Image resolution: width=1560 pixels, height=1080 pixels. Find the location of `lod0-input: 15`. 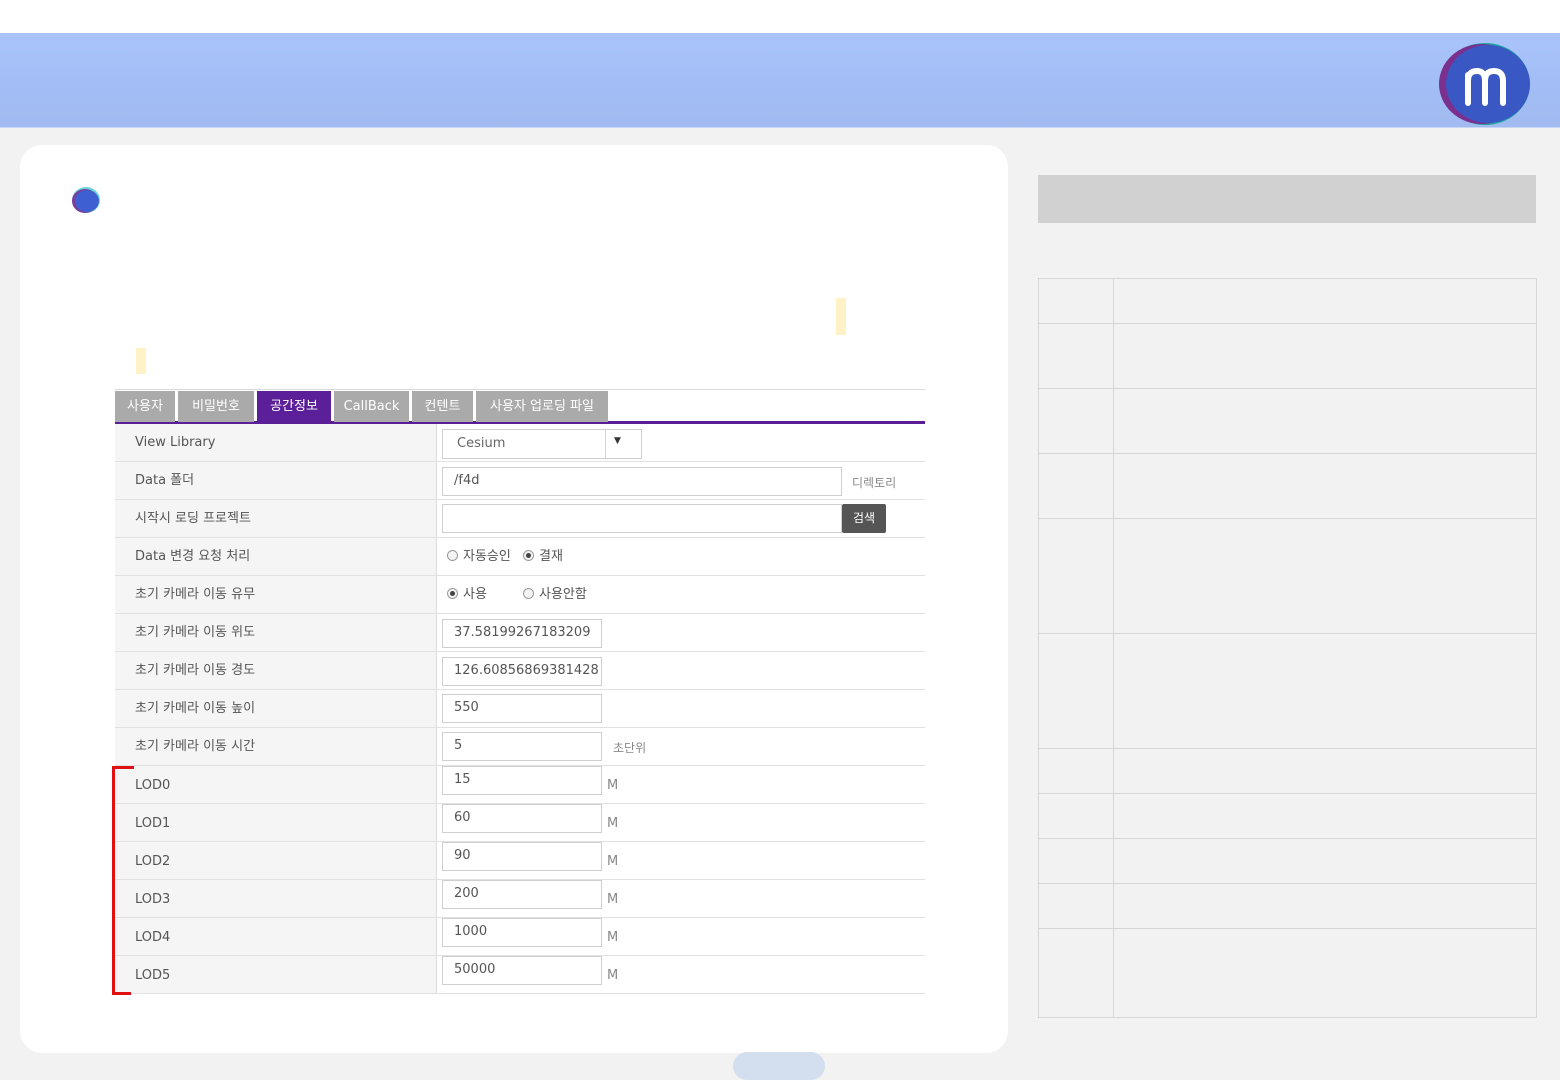

lod0-input: 15 is located at coordinates (522, 780).